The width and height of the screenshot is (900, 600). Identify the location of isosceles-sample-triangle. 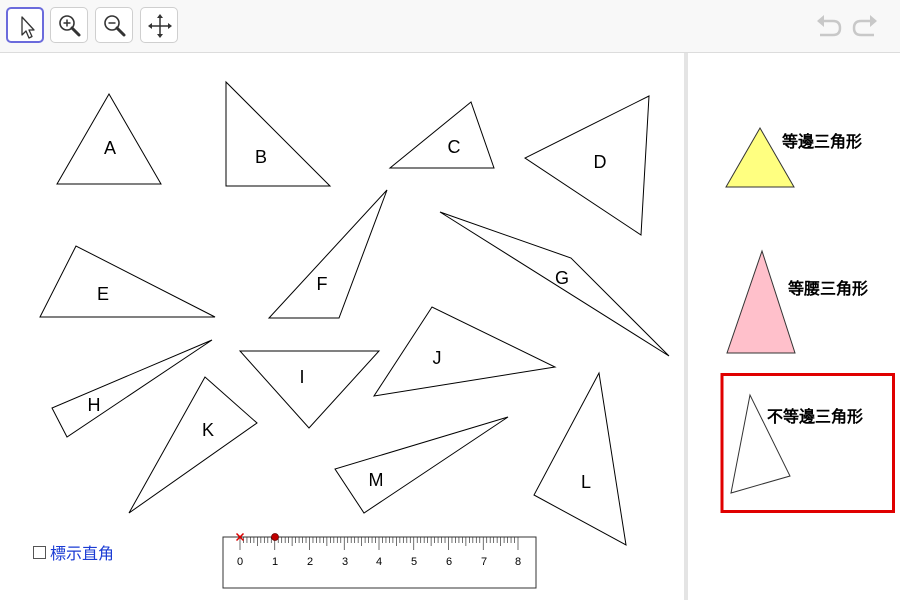
(761, 301).